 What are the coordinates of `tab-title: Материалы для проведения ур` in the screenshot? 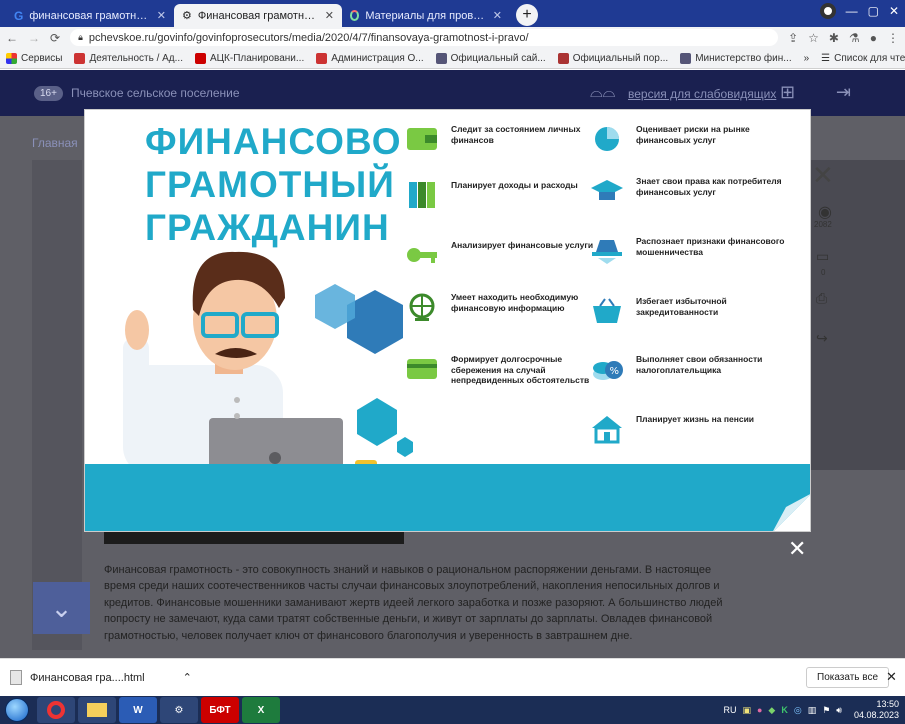 It's located at (425, 15).